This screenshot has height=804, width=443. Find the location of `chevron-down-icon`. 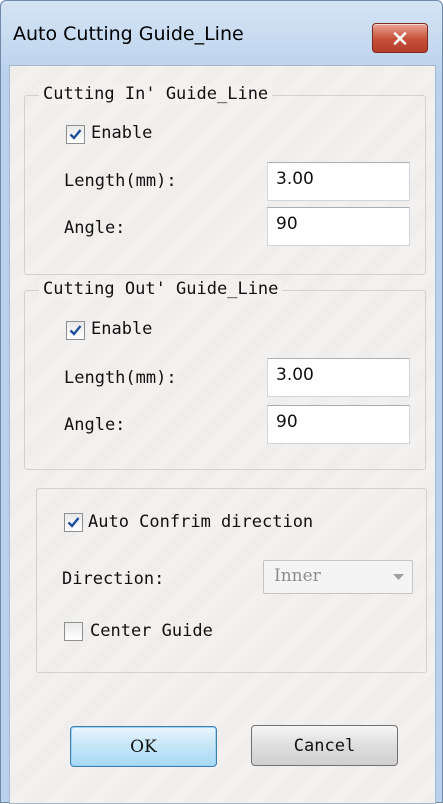

chevron-down-icon is located at coordinates (398, 577).